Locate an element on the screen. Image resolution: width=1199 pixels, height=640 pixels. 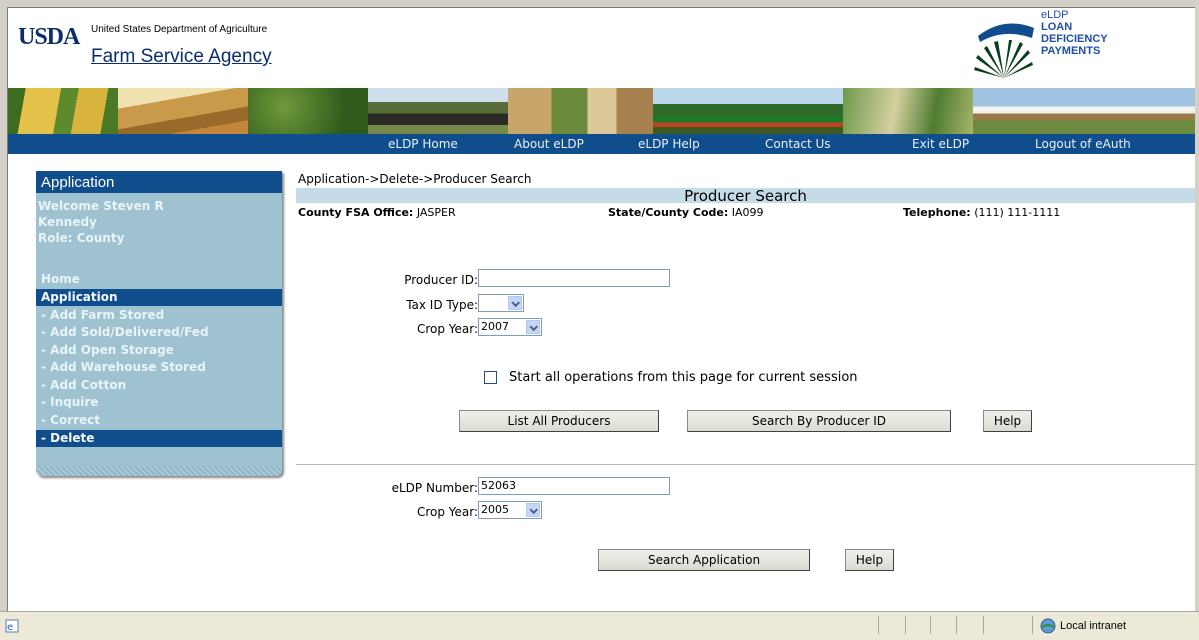
page-title: Producer Search is located at coordinates (745, 196).